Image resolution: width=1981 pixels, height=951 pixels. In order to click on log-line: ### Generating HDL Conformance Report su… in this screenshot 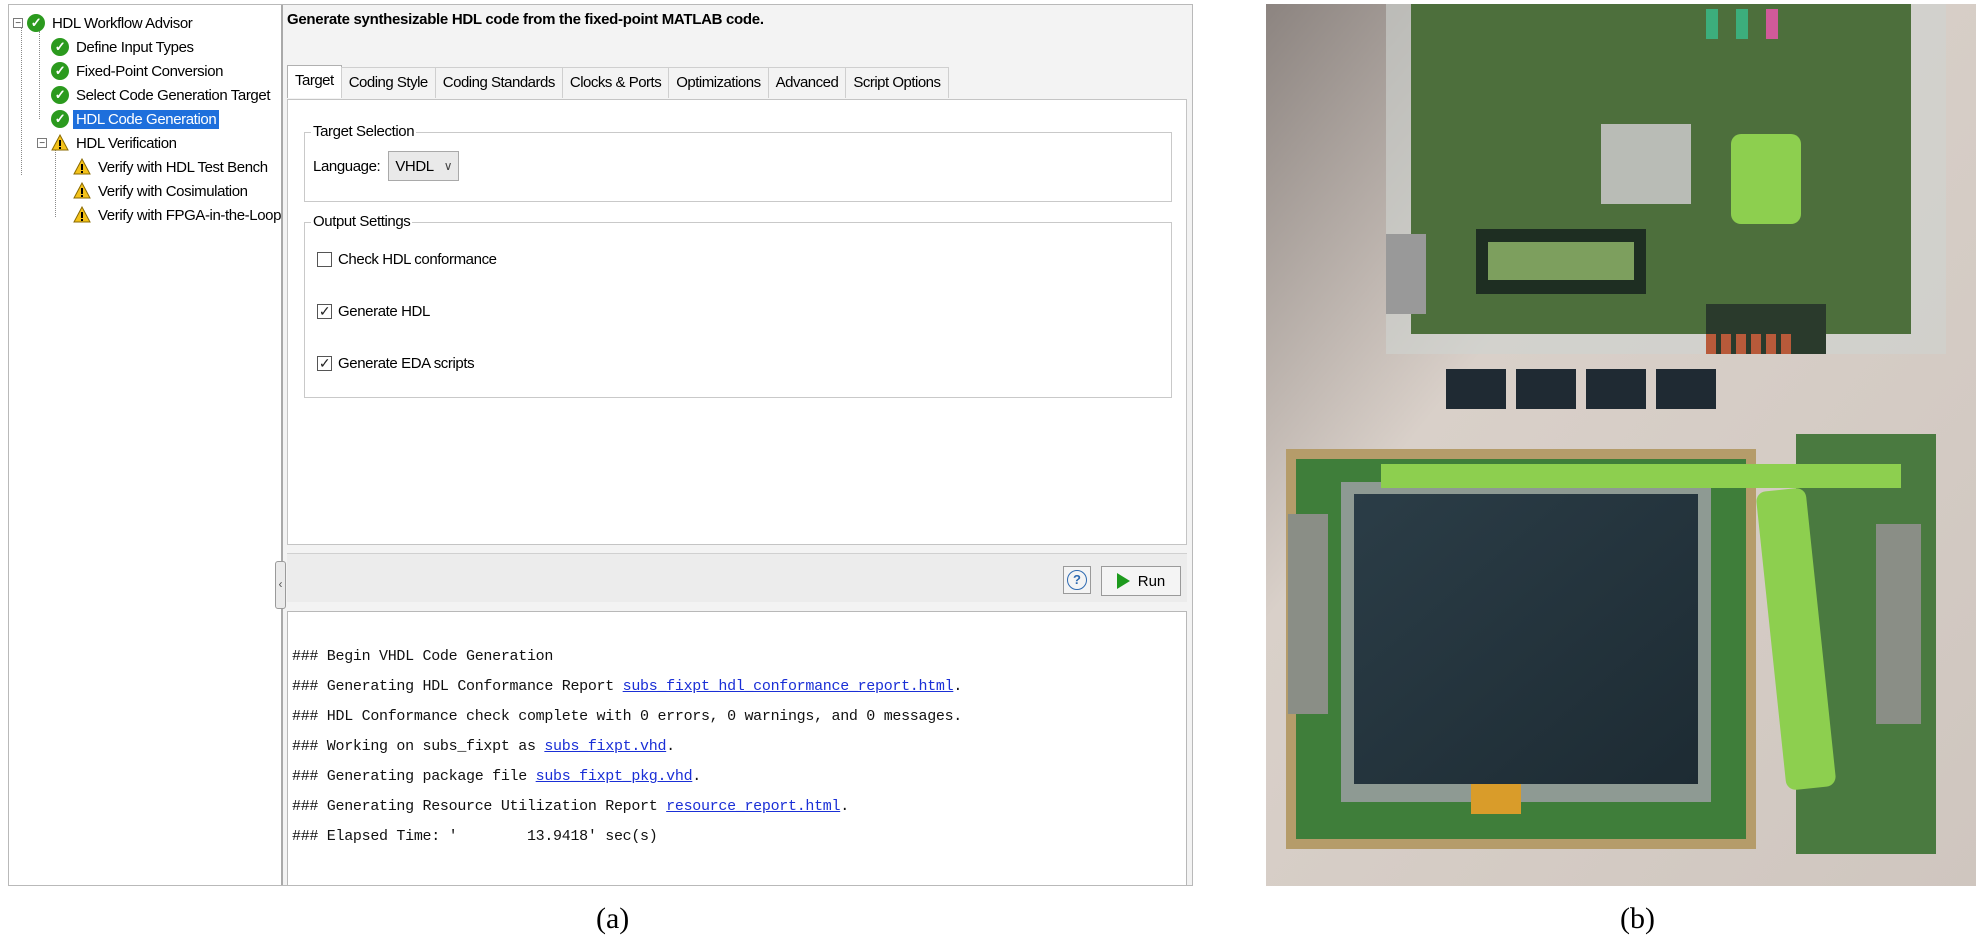, I will do `click(627, 686)`.